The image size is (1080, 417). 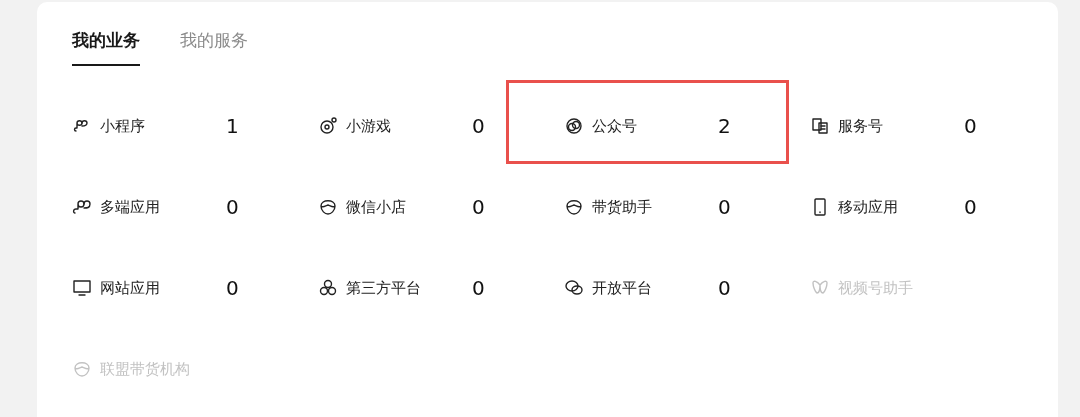 I want to click on rings-icon, so click(x=574, y=126).